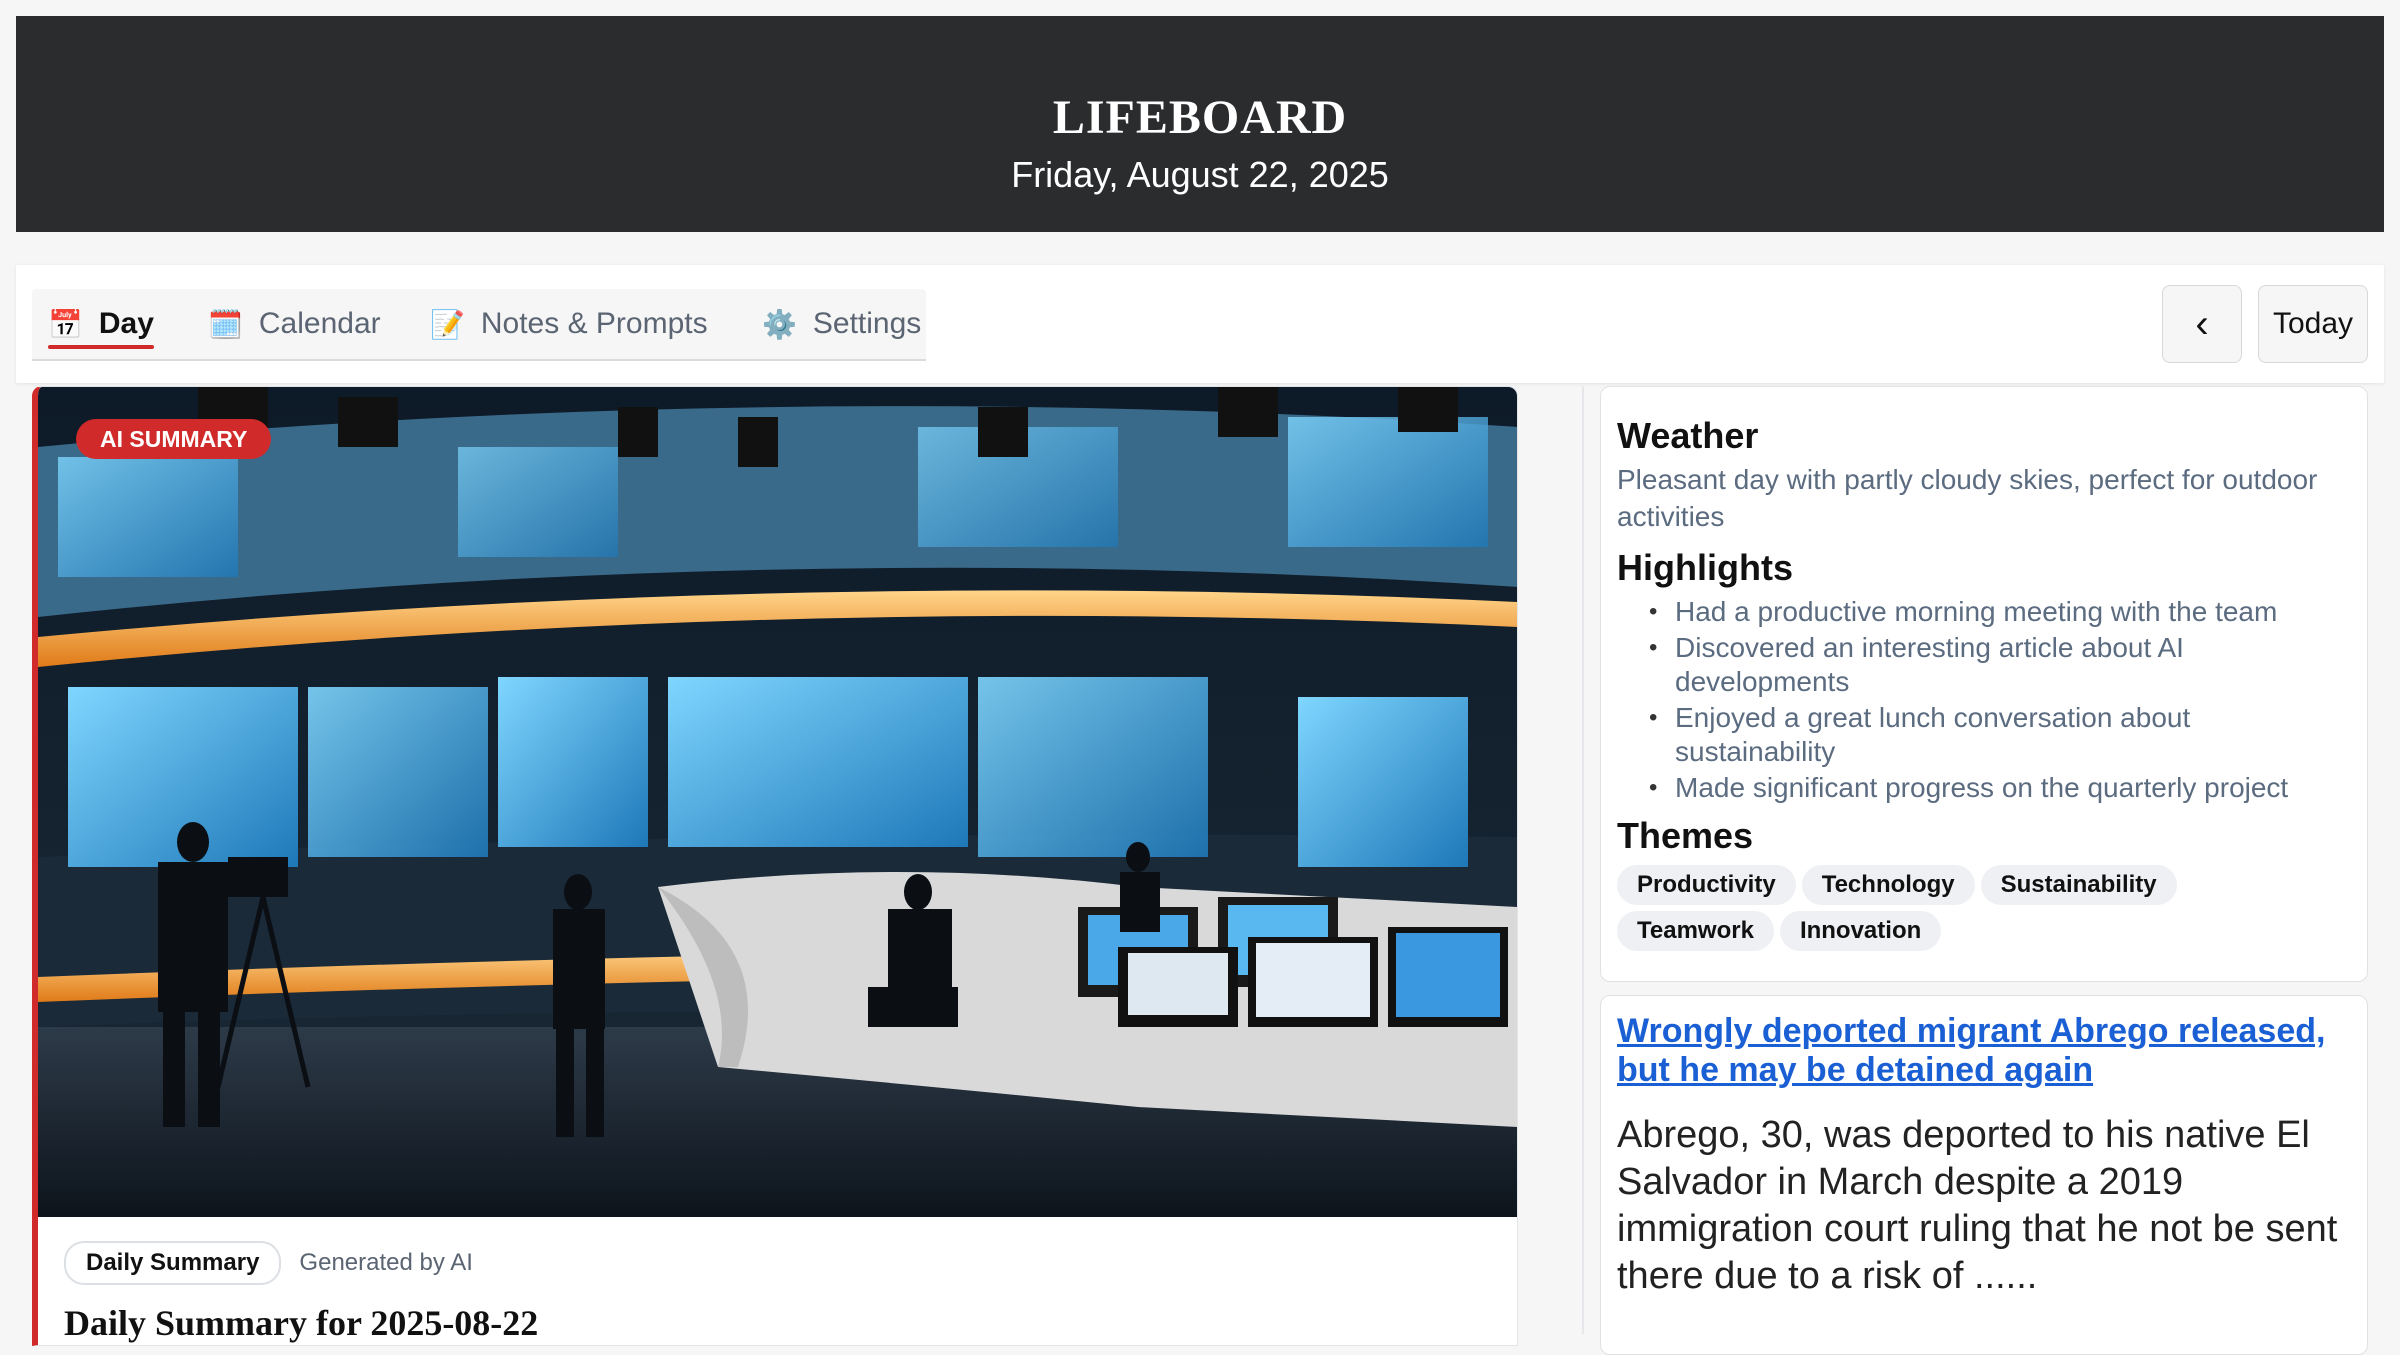 The image size is (2400, 1355). What do you see at coordinates (447, 324) in the screenshot?
I see `memo-icon: 📝` at bounding box center [447, 324].